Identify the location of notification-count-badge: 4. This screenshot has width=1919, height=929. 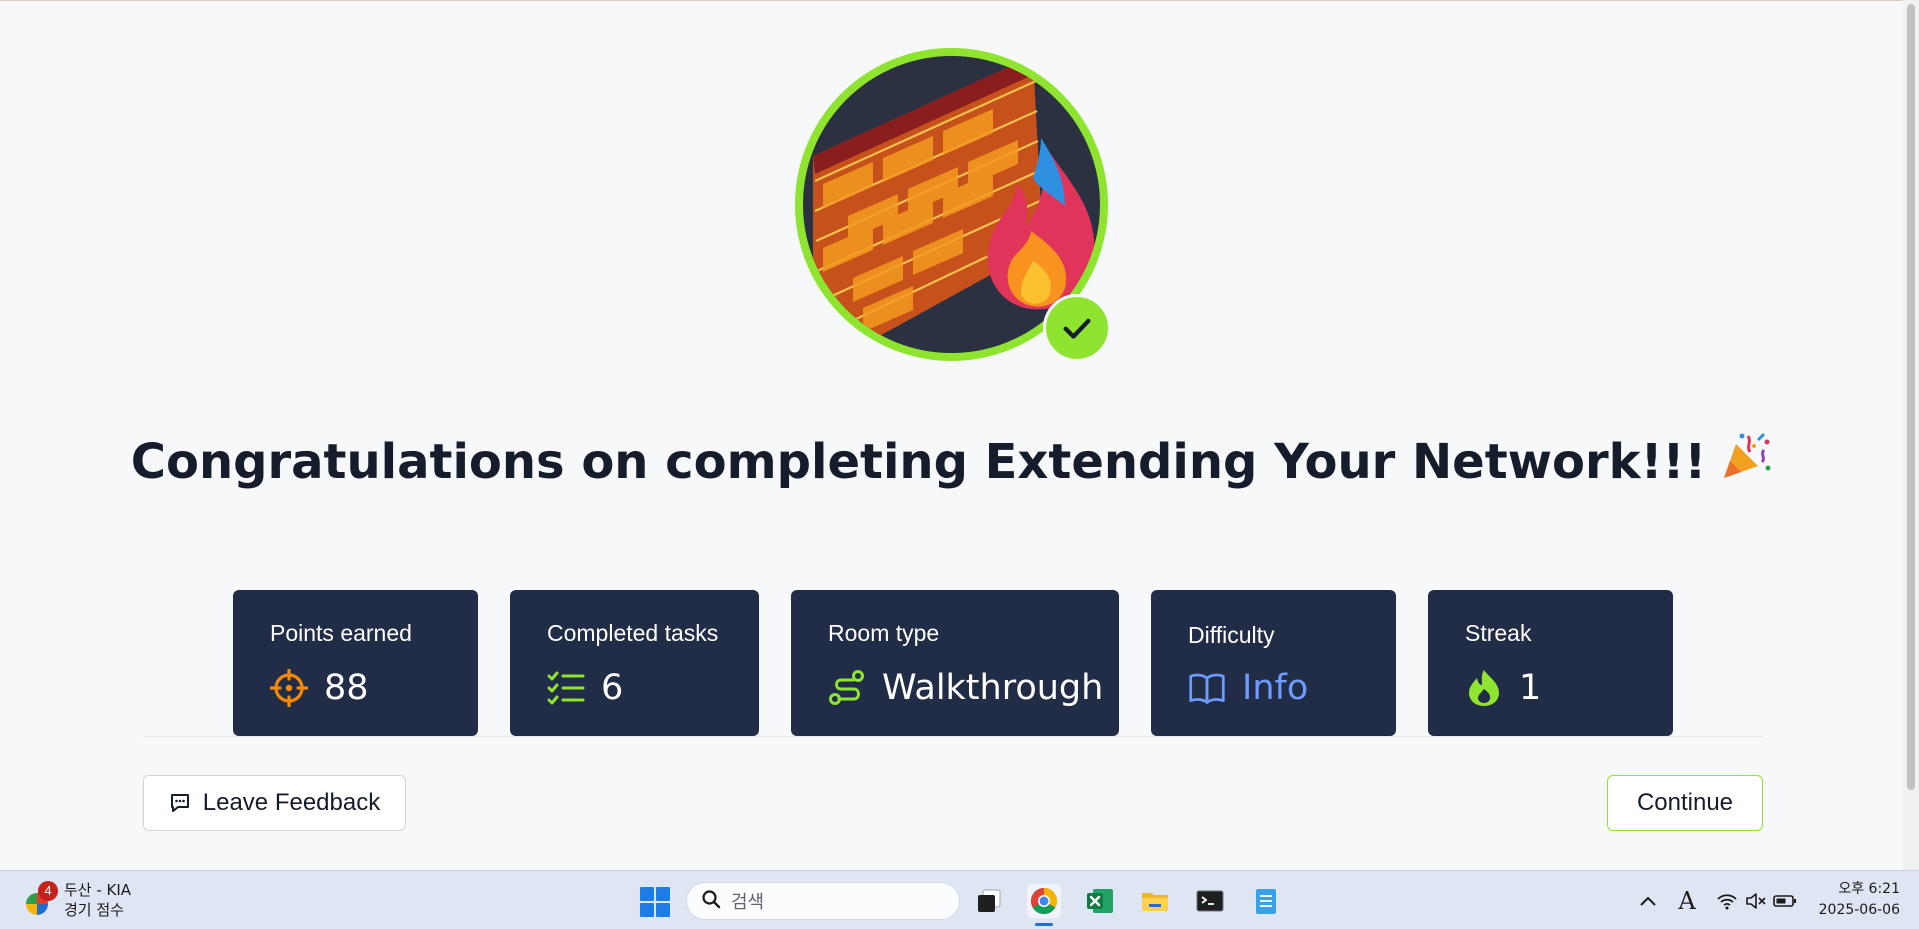
(48, 891).